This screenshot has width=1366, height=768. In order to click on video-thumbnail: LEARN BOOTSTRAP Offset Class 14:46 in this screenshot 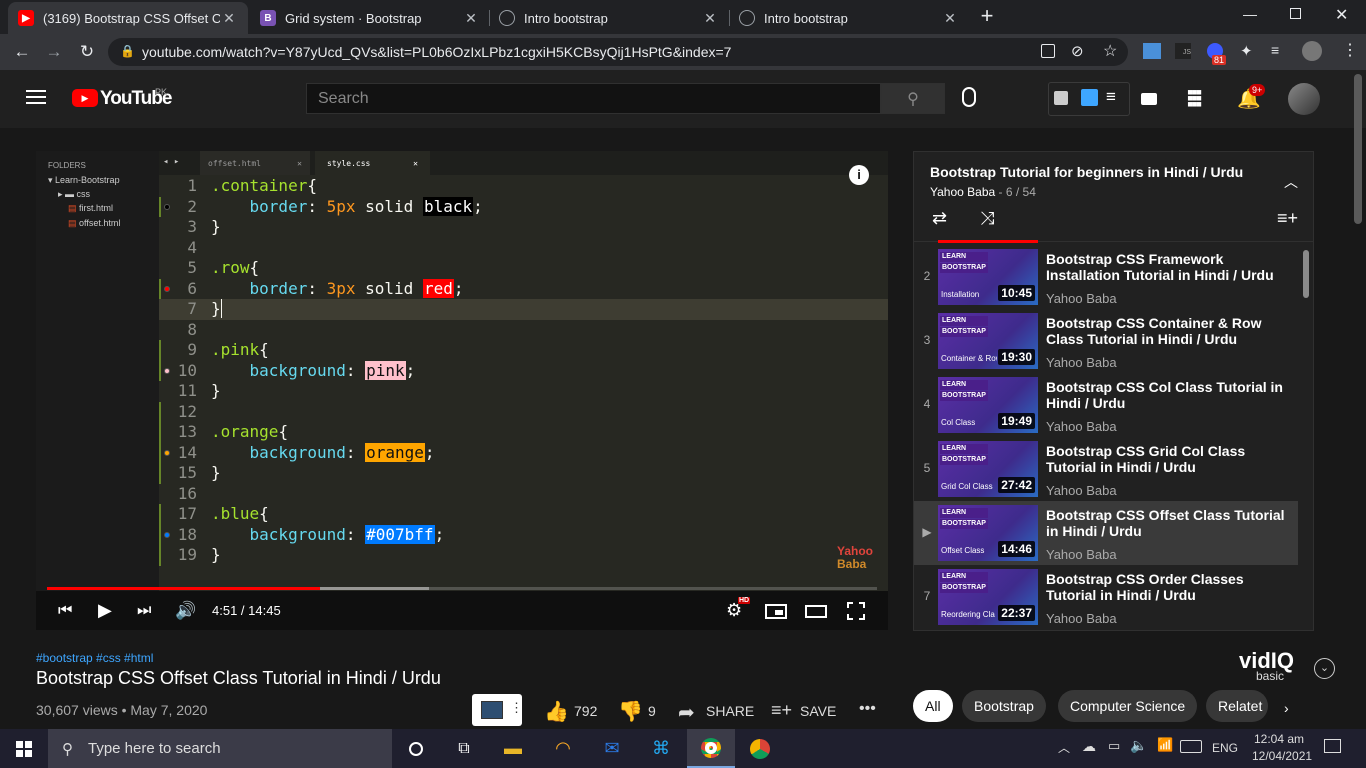, I will do `click(988, 533)`.